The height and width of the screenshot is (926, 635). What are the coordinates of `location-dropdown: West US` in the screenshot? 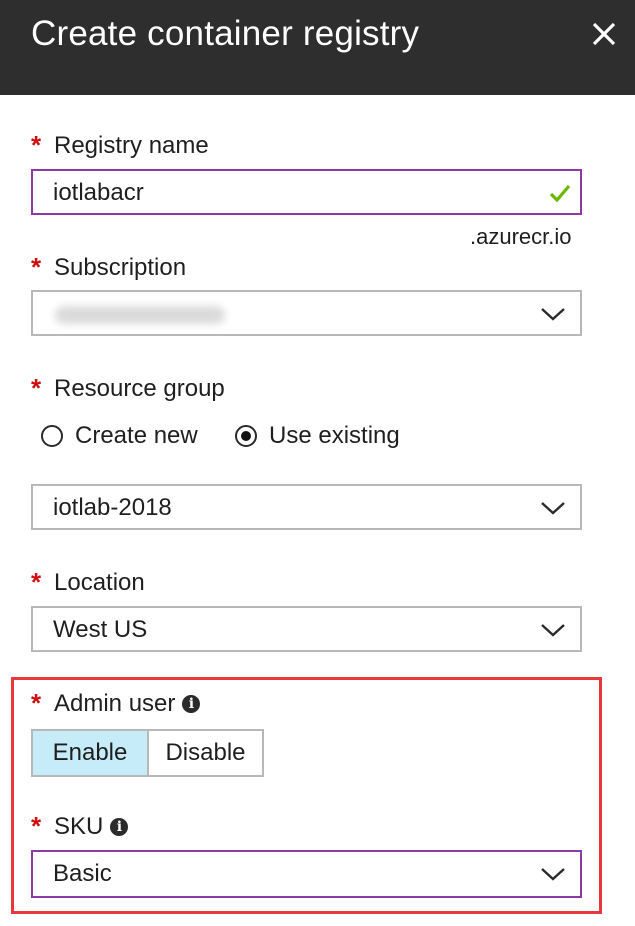 It's located at (306, 629).